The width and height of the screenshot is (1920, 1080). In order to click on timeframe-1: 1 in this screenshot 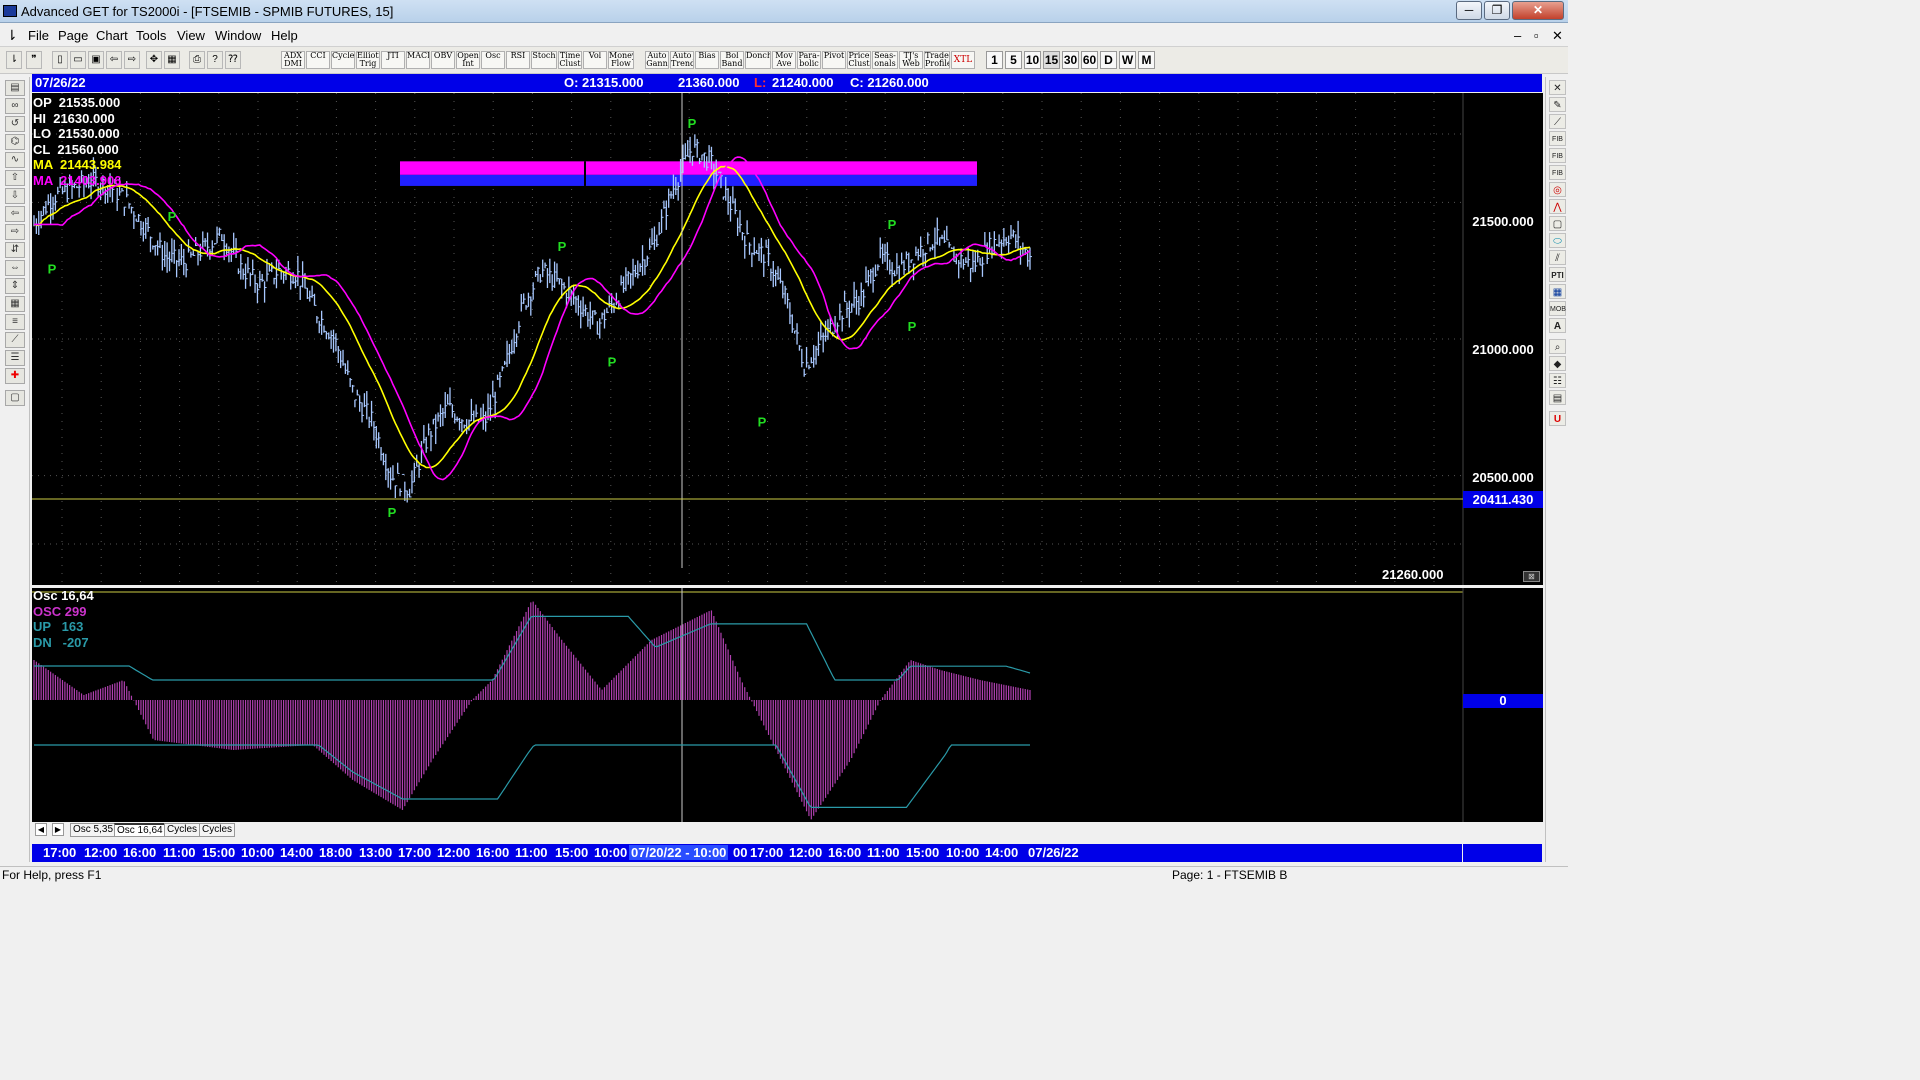, I will do `click(994, 60)`.